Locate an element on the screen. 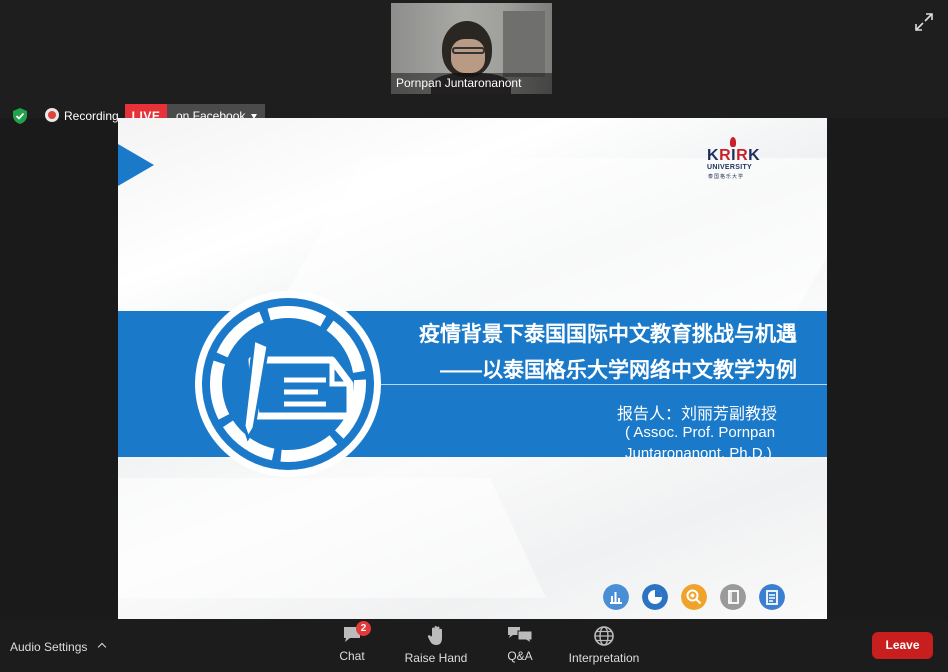 Image resolution: width=948 pixels, height=672 pixels. logo-subtitle: UNIVERSITY is located at coordinates (730, 167).